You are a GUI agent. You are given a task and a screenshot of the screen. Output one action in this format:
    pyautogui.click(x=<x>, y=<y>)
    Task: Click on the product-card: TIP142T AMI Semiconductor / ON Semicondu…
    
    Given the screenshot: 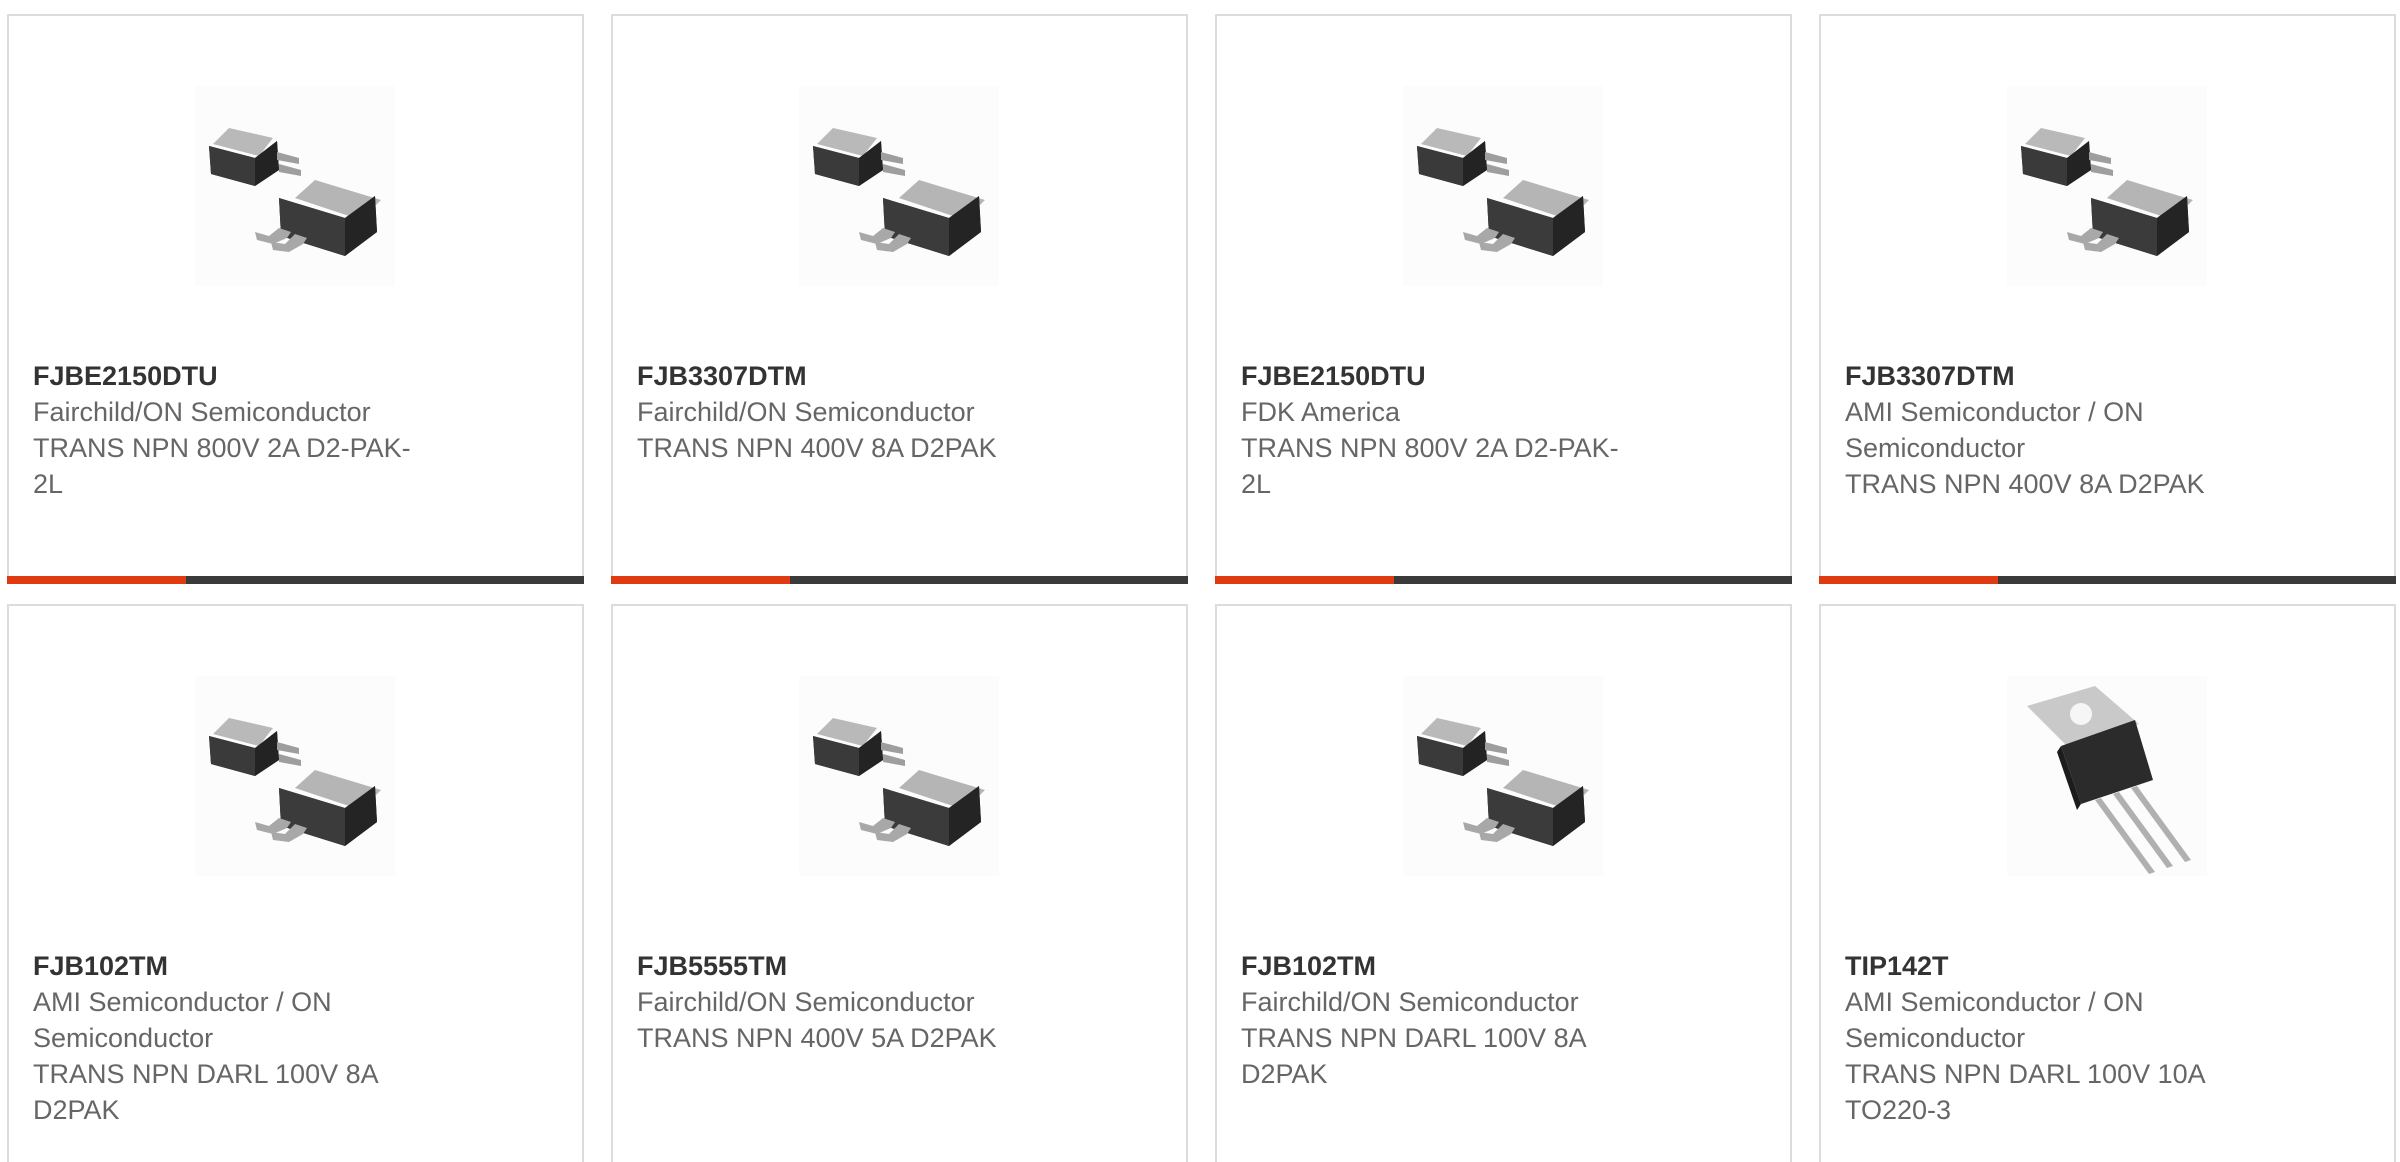 What is the action you would take?
    pyautogui.click(x=2107, y=883)
    